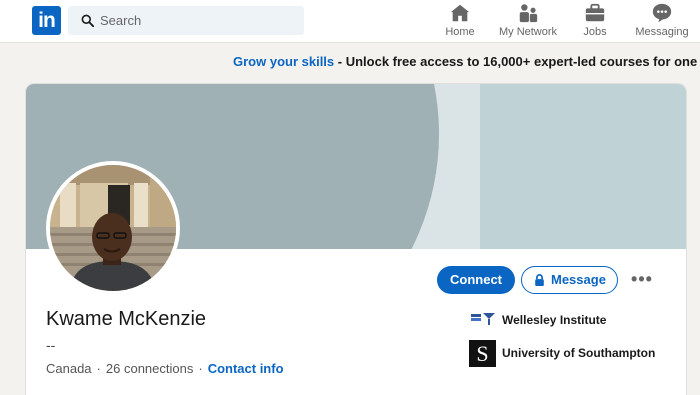 The image size is (700, 395). Describe the element at coordinates (579, 353) in the screenshot. I see `org-name: University of Southampton` at that location.